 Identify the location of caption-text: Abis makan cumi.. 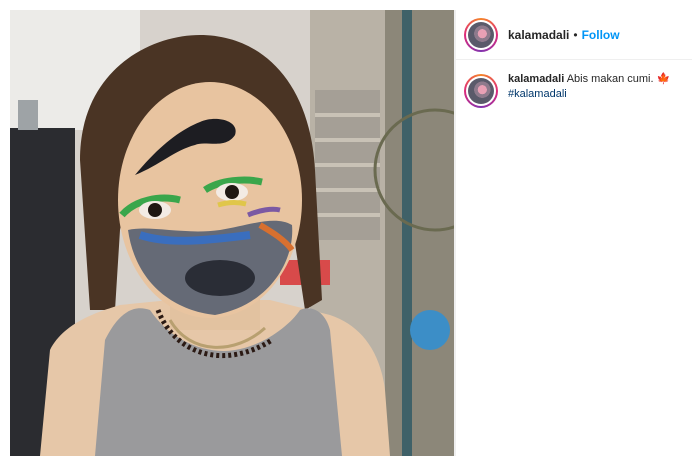
(610, 79).